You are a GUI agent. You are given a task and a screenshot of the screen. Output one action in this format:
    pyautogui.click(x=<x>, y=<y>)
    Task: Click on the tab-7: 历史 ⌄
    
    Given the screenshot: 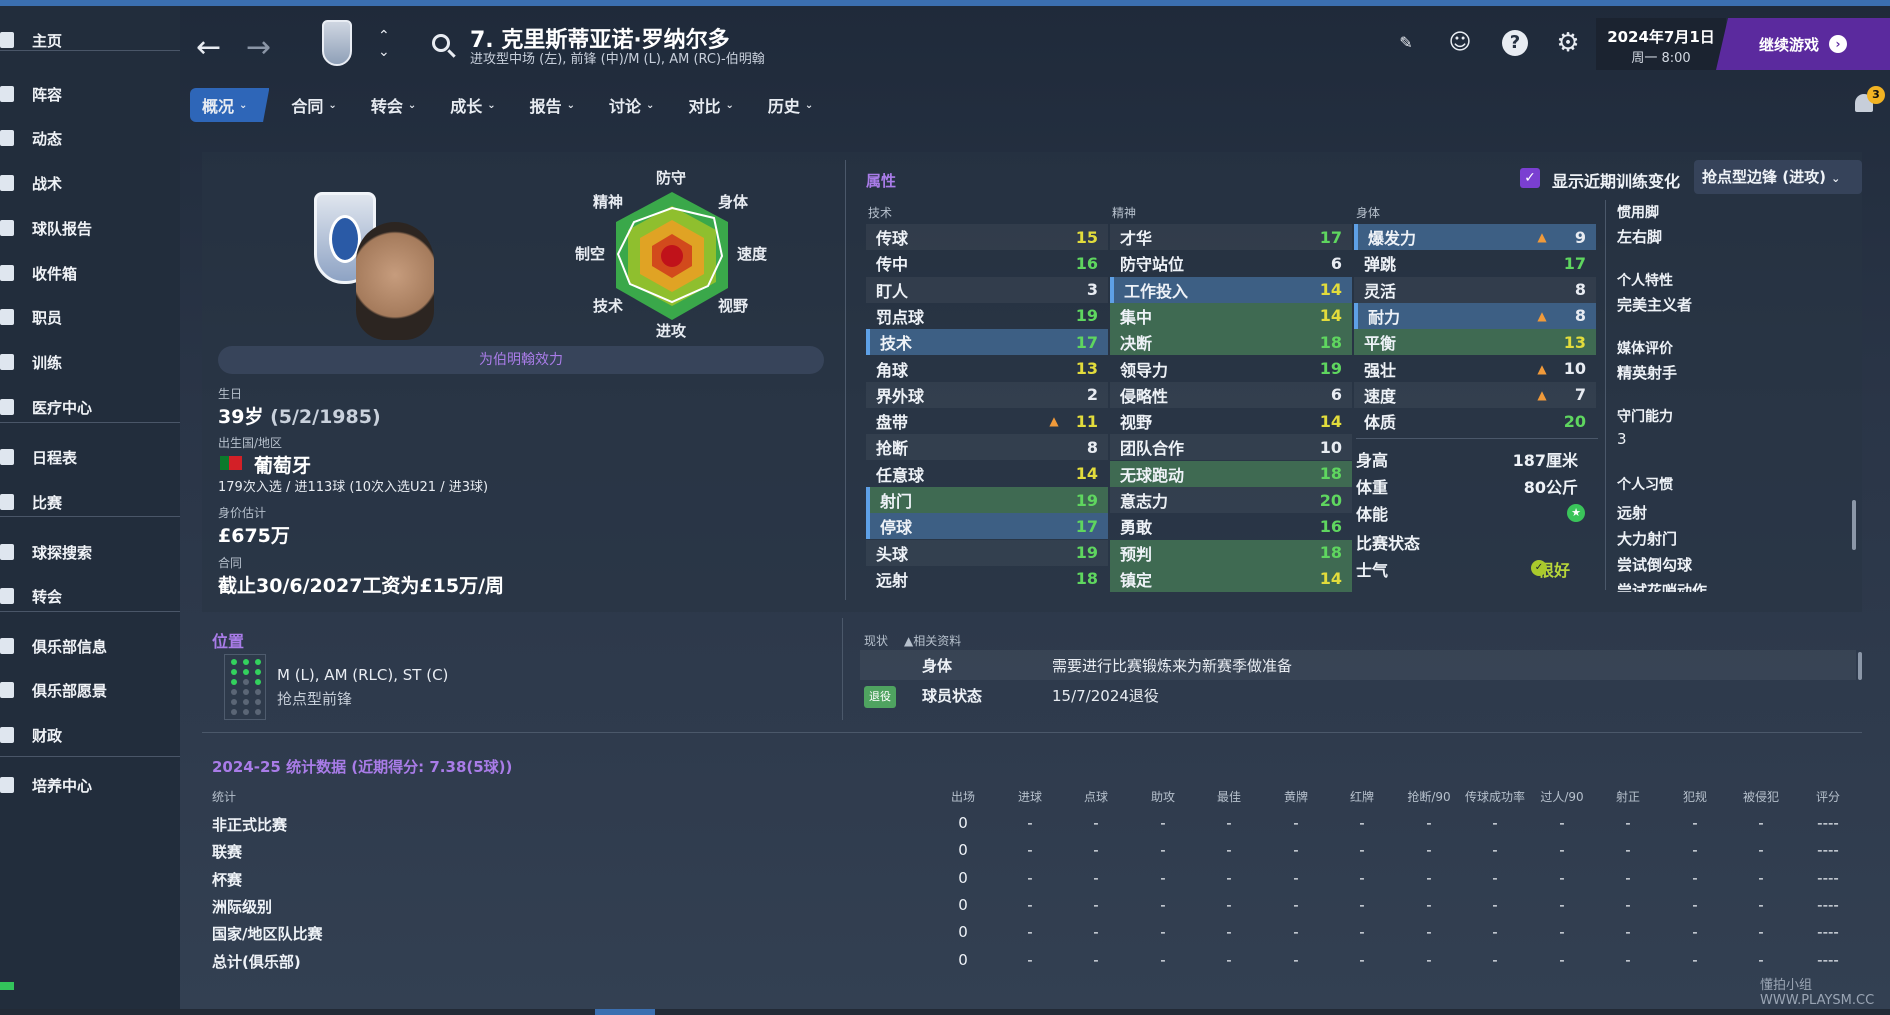 What is the action you would take?
    pyautogui.click(x=790, y=105)
    